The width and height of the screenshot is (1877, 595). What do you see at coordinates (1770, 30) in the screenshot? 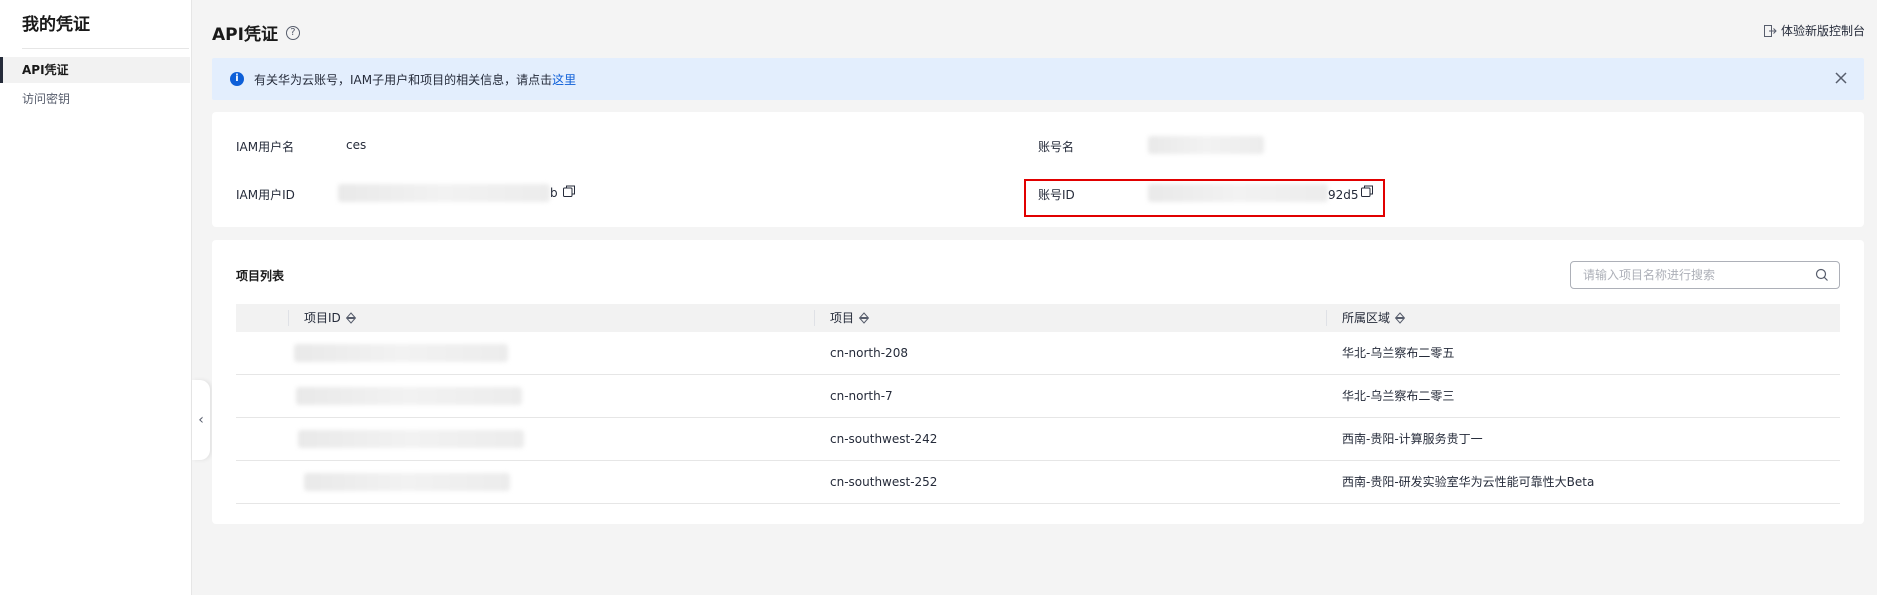
I see `exit-icon` at bounding box center [1770, 30].